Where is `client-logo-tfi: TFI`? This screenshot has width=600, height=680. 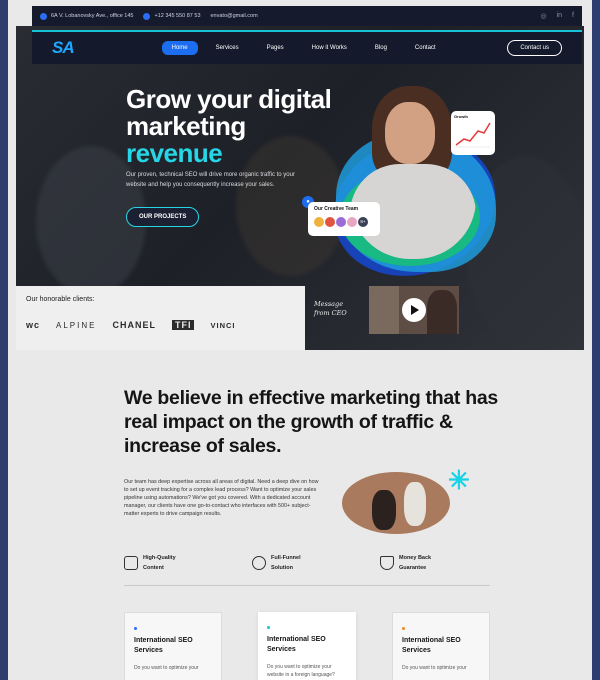 client-logo-tfi: TFI is located at coordinates (183, 325).